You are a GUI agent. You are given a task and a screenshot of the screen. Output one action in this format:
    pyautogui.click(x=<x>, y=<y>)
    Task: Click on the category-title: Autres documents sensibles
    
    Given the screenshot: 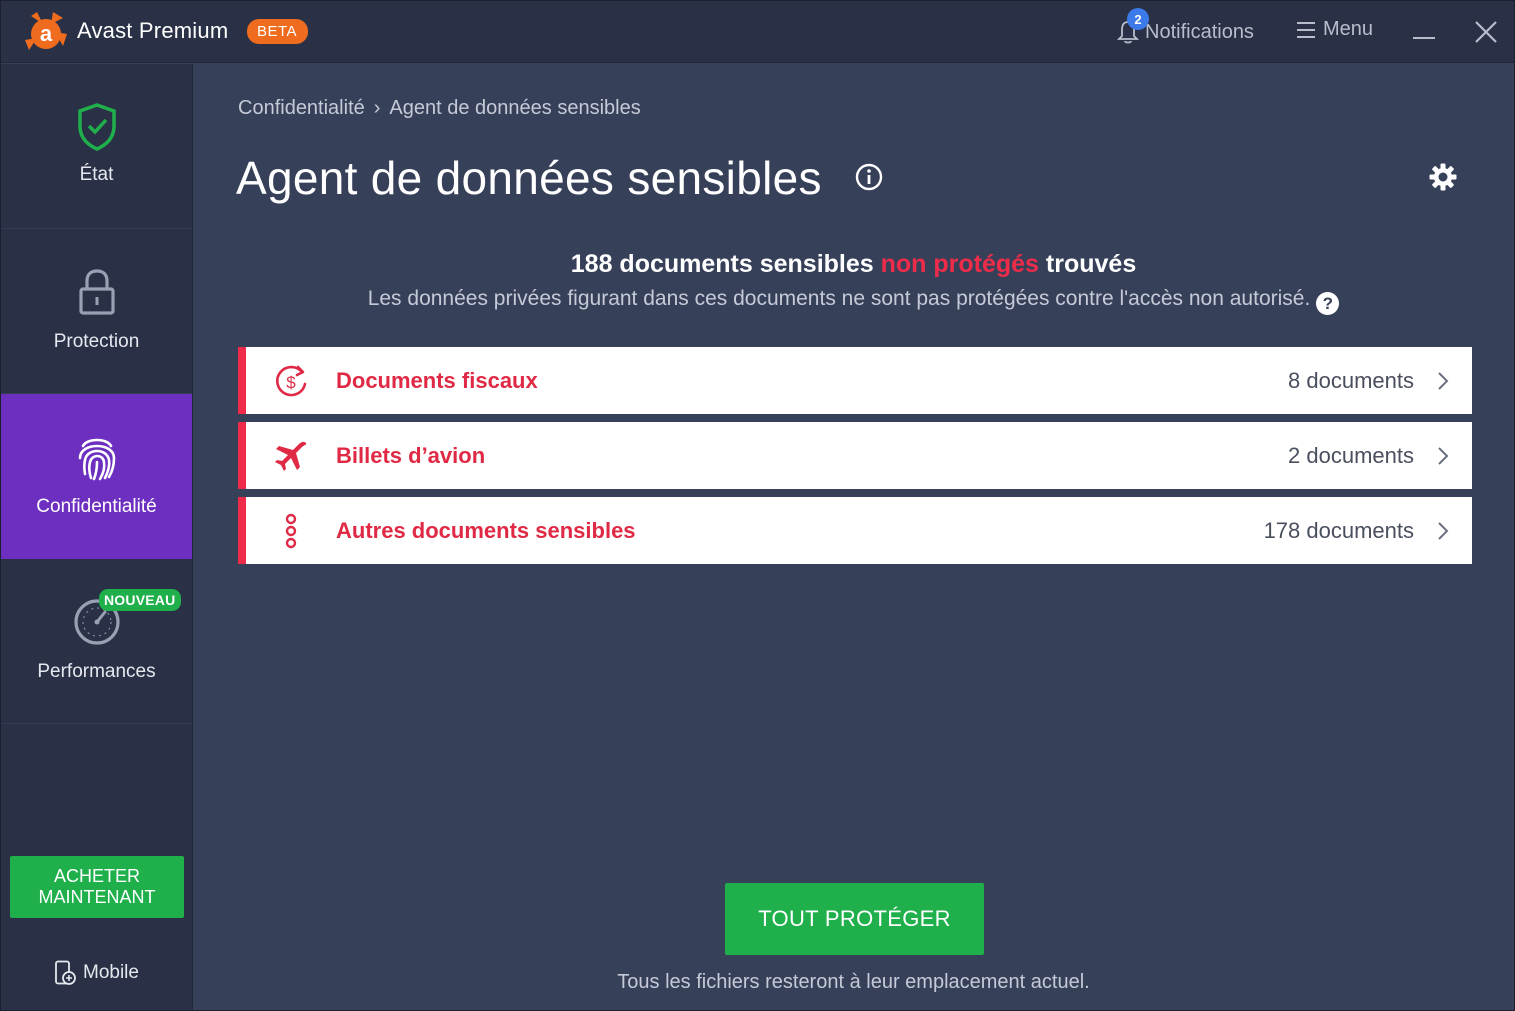 What is the action you would take?
    pyautogui.click(x=486, y=530)
    